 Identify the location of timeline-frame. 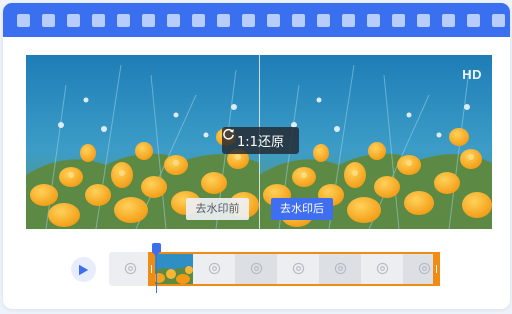
(130, 269).